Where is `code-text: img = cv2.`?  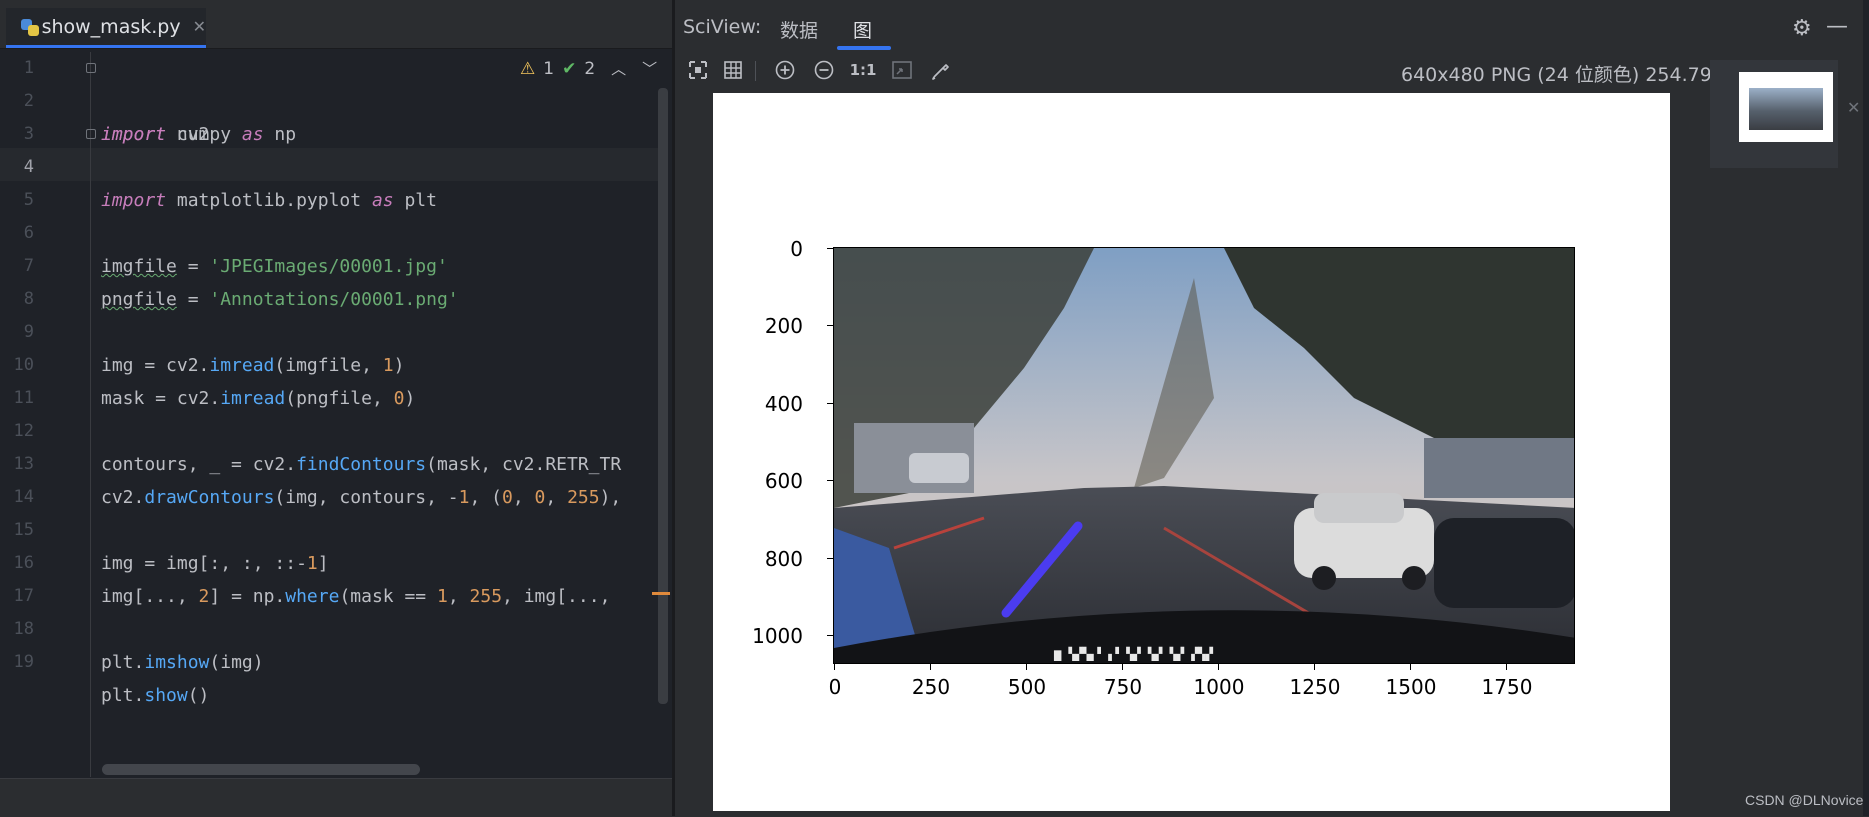
code-text: img = cv2. is located at coordinates (155, 365).